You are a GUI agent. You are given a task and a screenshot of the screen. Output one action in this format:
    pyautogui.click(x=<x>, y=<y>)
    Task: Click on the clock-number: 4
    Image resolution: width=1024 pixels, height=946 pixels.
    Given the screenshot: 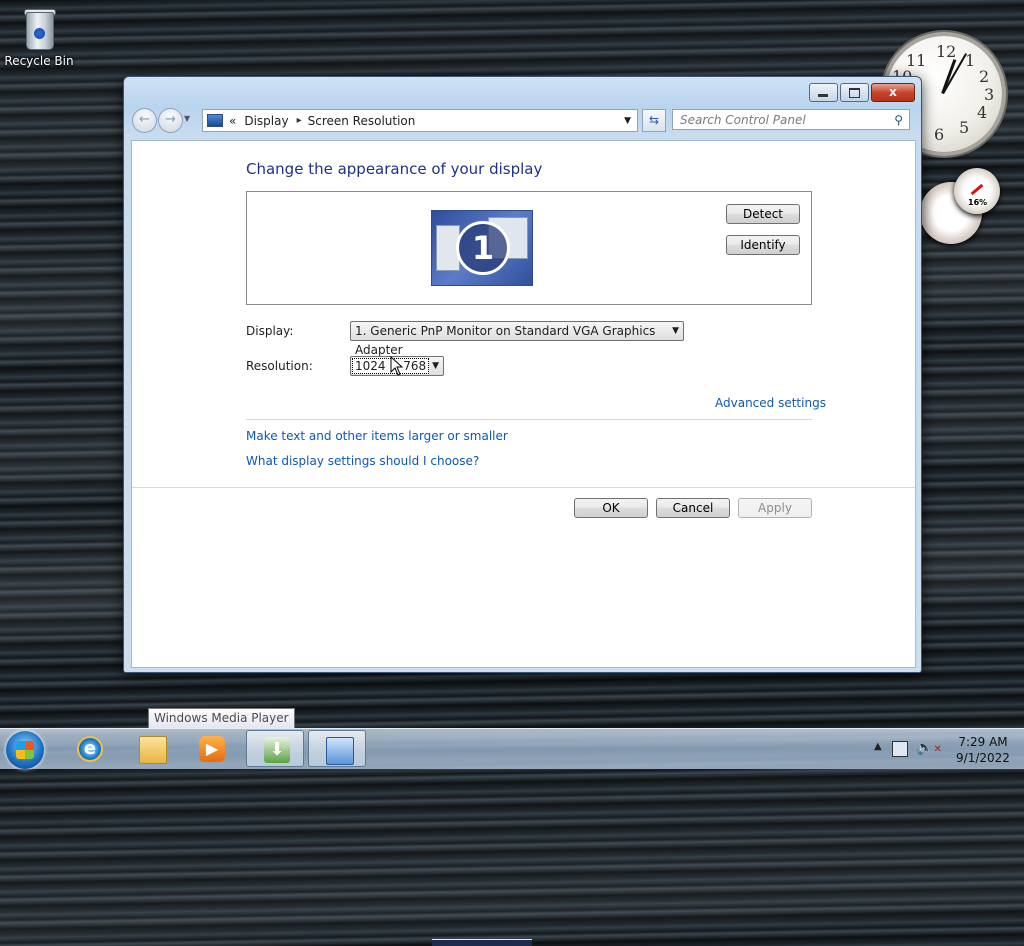 What is the action you would take?
    pyautogui.click(x=982, y=112)
    